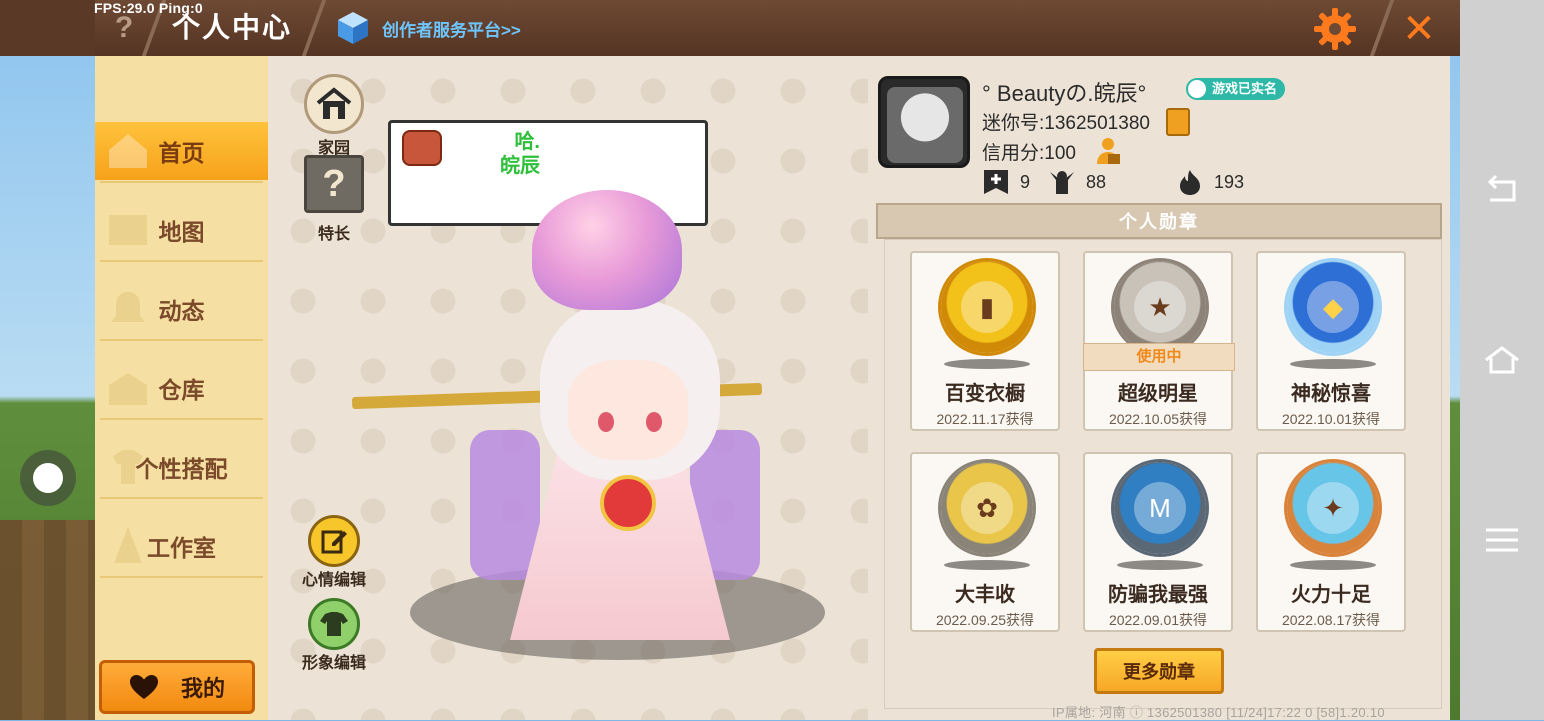  I want to click on title-bar, so click(777, 28).